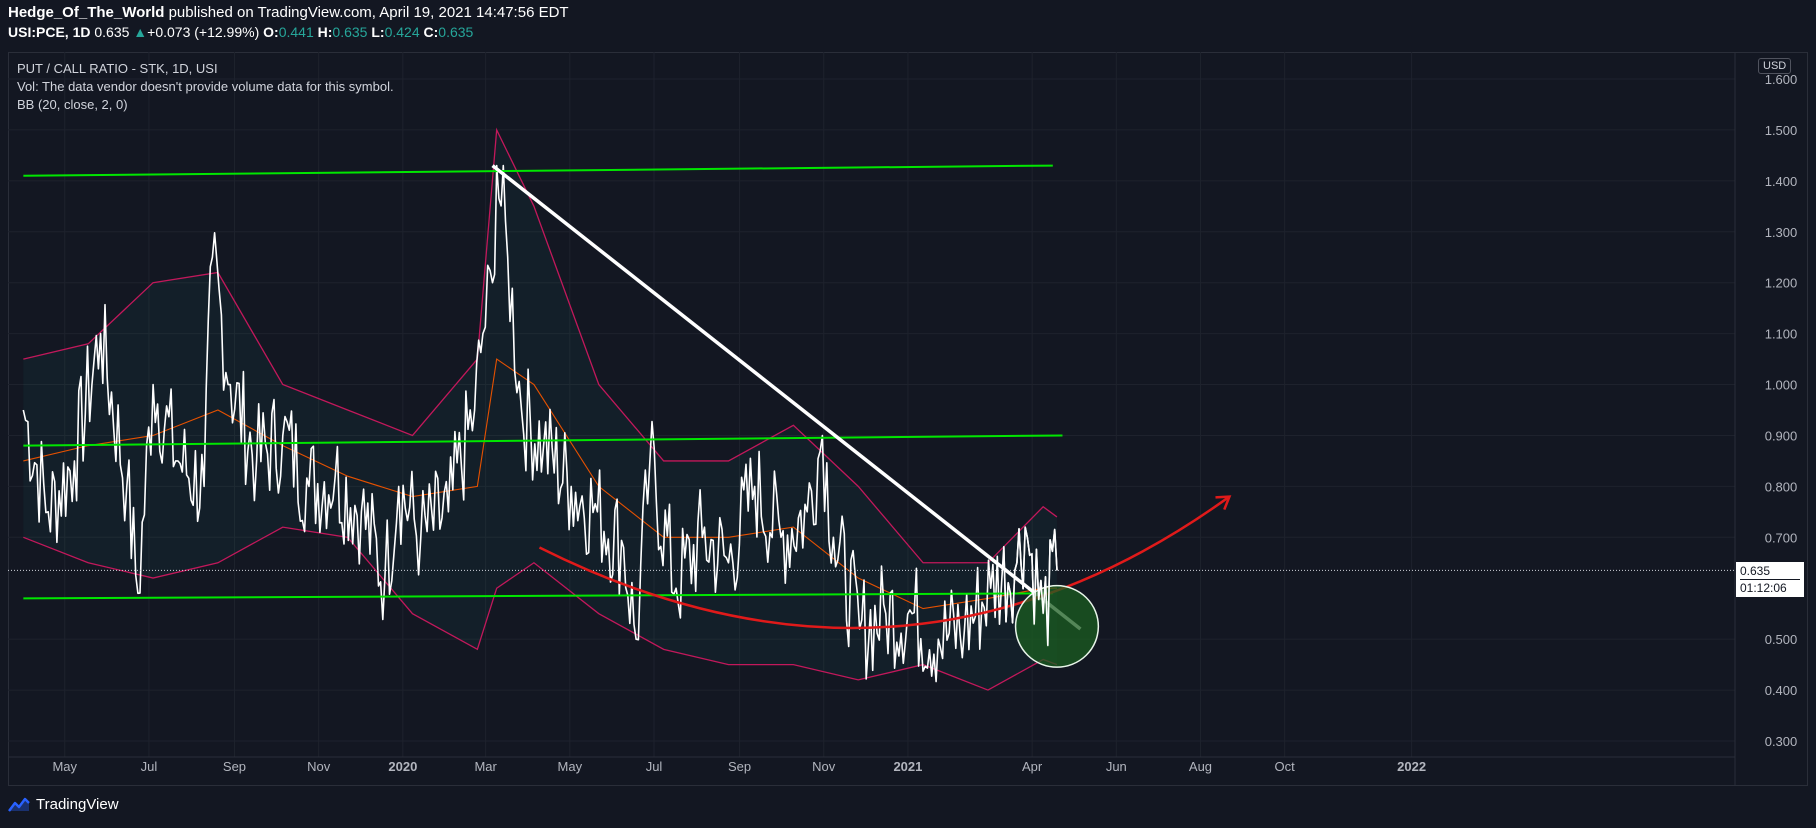 This screenshot has height=828, width=1816. What do you see at coordinates (1781, 741) in the screenshot?
I see `y-tick-label: 0.300` at bounding box center [1781, 741].